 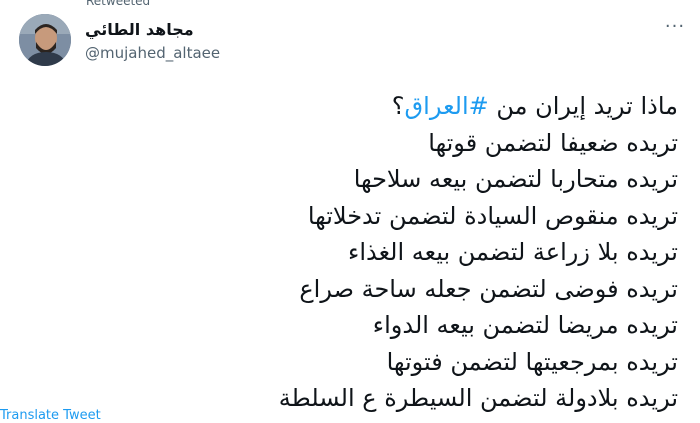 What do you see at coordinates (152, 53) in the screenshot?
I see `author-handle: @mujahed_altaee` at bounding box center [152, 53].